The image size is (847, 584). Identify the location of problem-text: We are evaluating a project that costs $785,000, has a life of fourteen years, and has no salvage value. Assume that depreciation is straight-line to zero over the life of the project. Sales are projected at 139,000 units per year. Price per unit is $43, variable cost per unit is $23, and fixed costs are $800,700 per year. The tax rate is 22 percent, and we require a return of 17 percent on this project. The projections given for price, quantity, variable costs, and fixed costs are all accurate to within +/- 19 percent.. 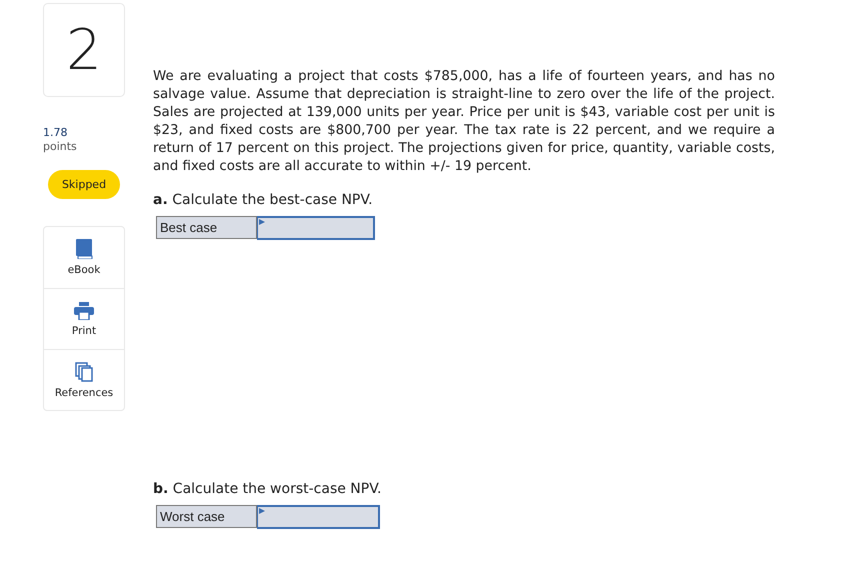
(464, 122).